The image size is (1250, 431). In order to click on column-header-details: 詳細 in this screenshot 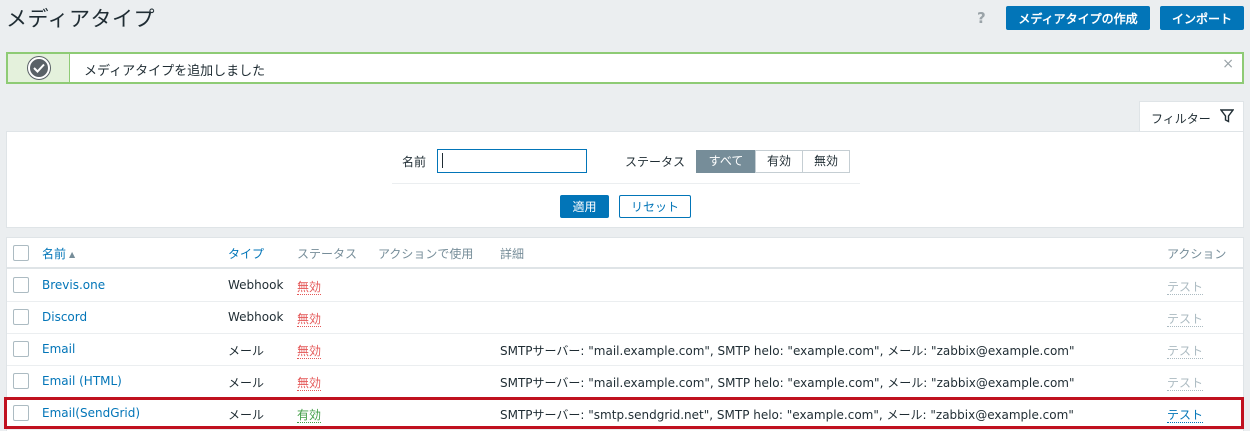, I will do `click(512, 254)`.